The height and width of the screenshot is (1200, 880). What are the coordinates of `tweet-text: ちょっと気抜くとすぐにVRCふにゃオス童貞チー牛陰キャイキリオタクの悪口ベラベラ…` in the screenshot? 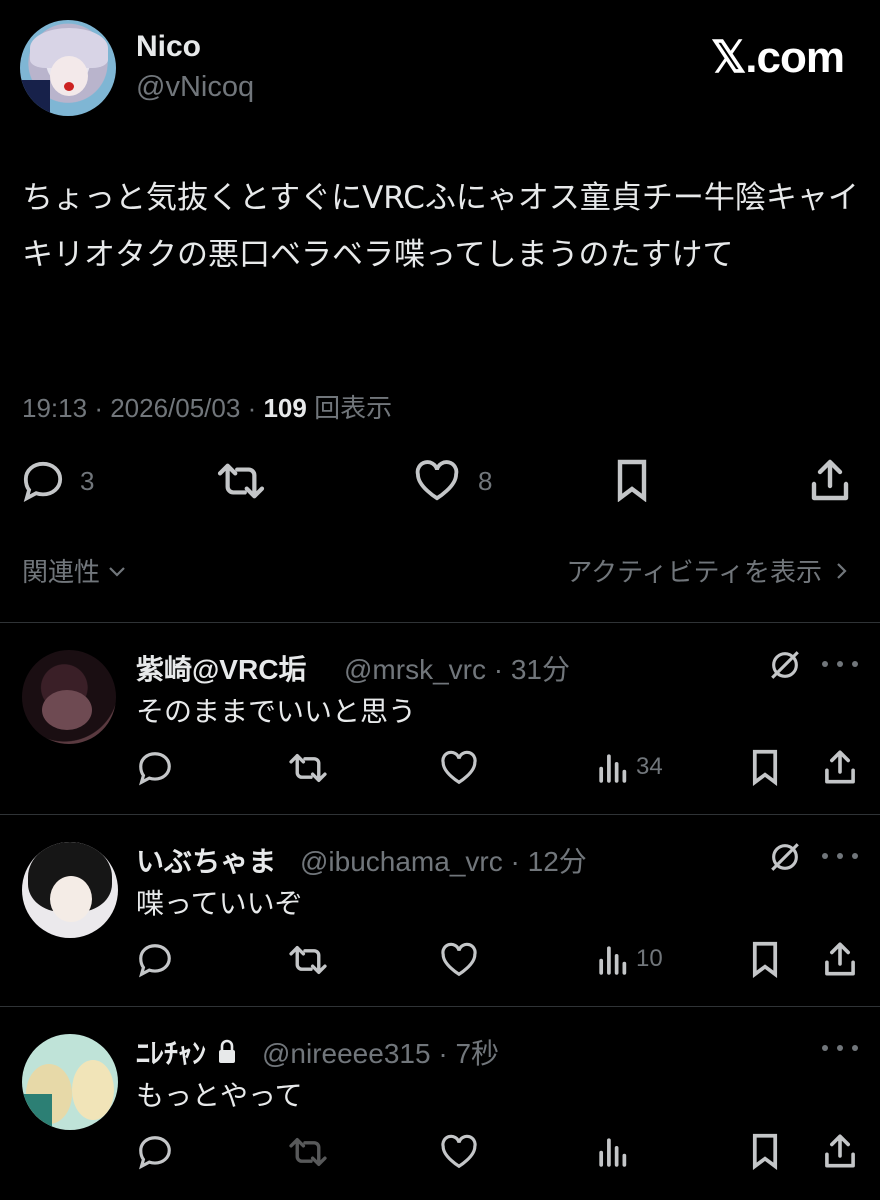 It's located at (440, 226).